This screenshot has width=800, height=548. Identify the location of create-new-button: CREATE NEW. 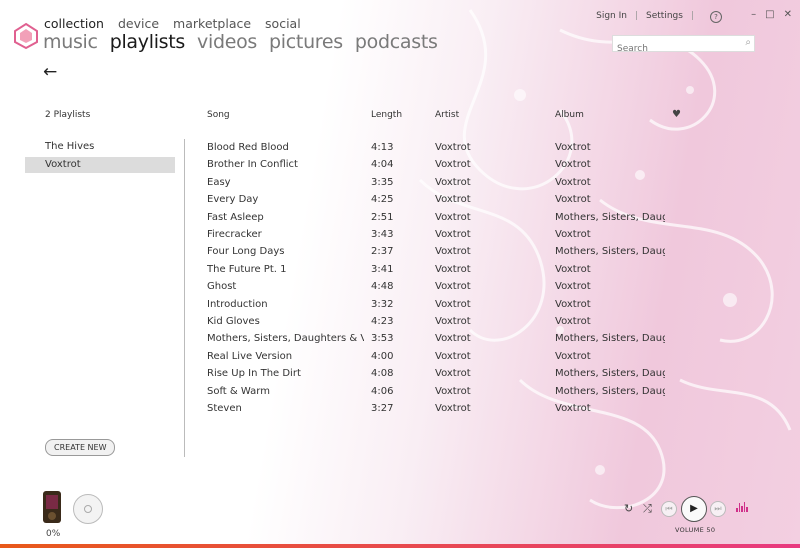
(80, 447).